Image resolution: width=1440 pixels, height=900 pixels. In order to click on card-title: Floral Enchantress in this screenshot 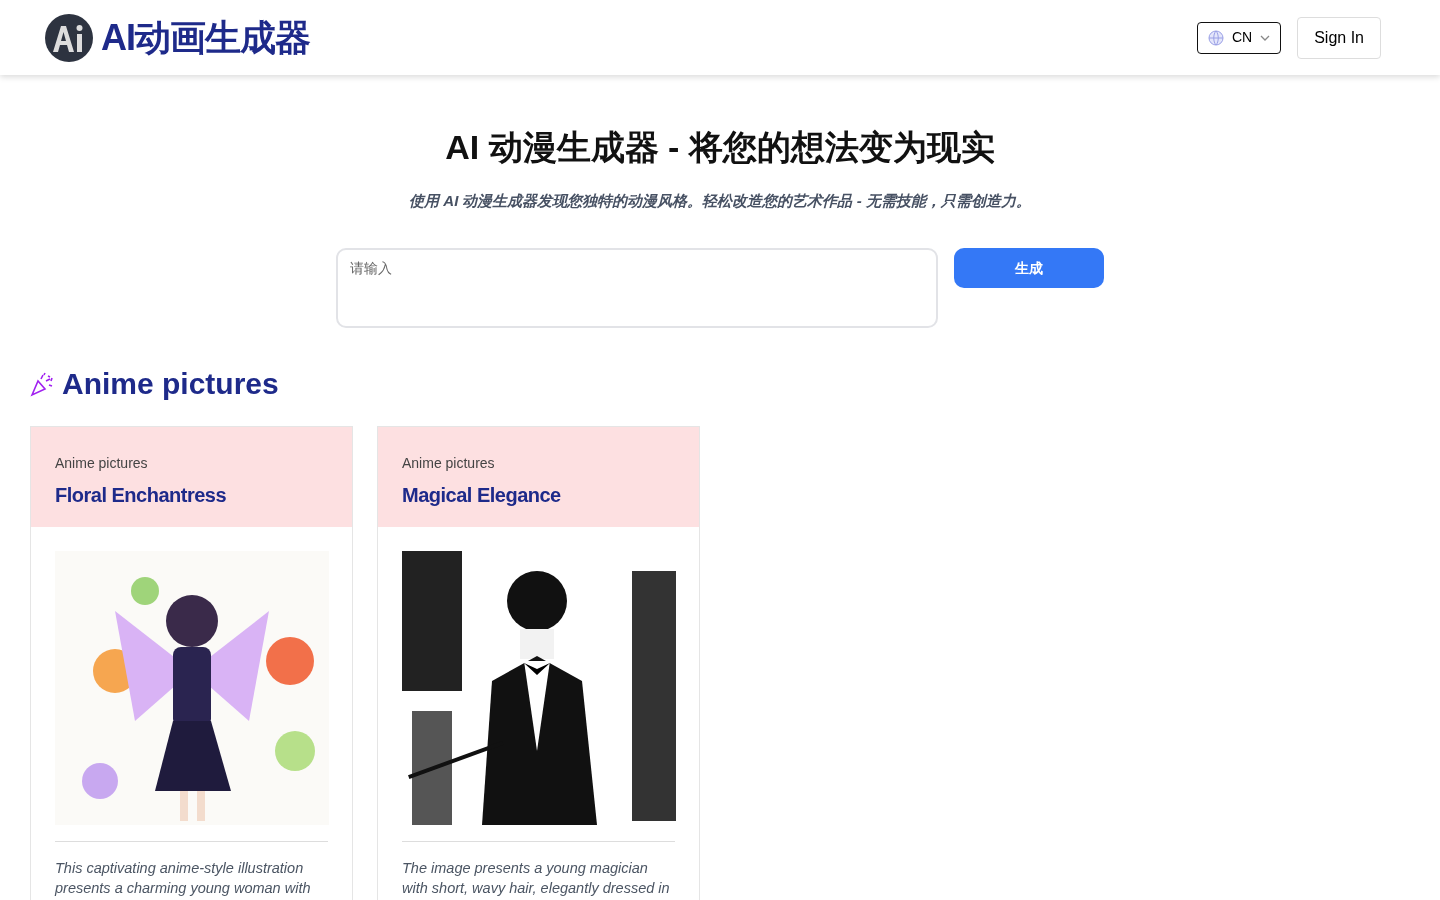, I will do `click(141, 496)`.